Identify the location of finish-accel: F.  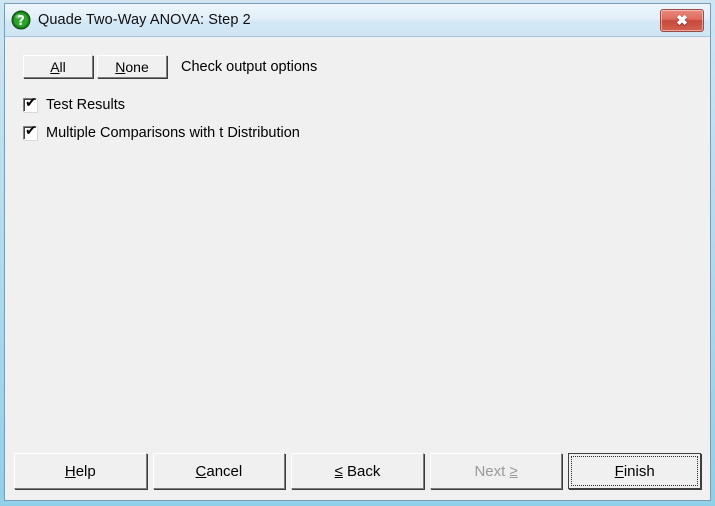
(619, 471).